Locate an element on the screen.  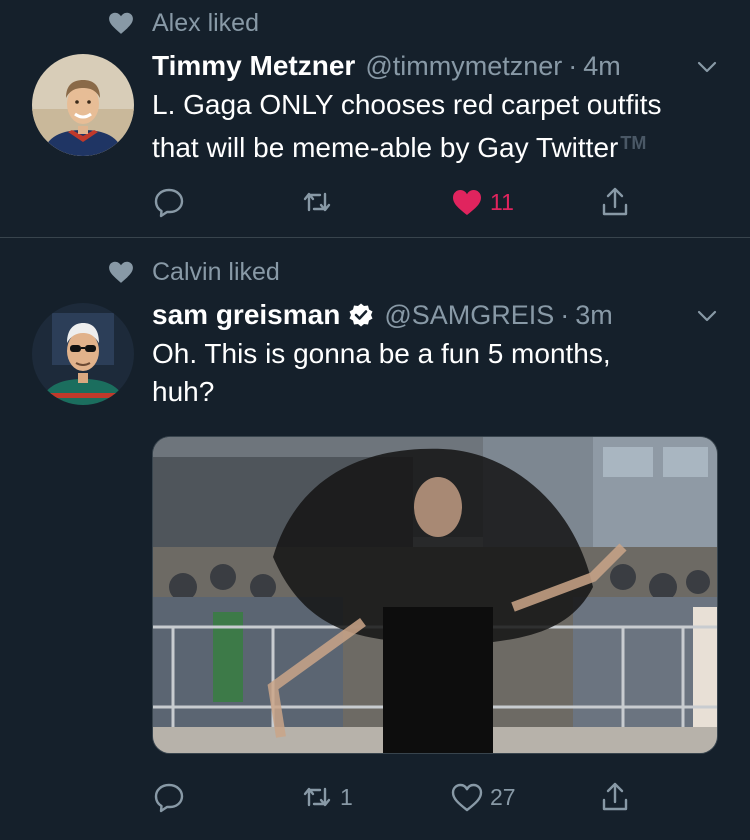
social-context: Calvin liked is located at coordinates (194, 272).